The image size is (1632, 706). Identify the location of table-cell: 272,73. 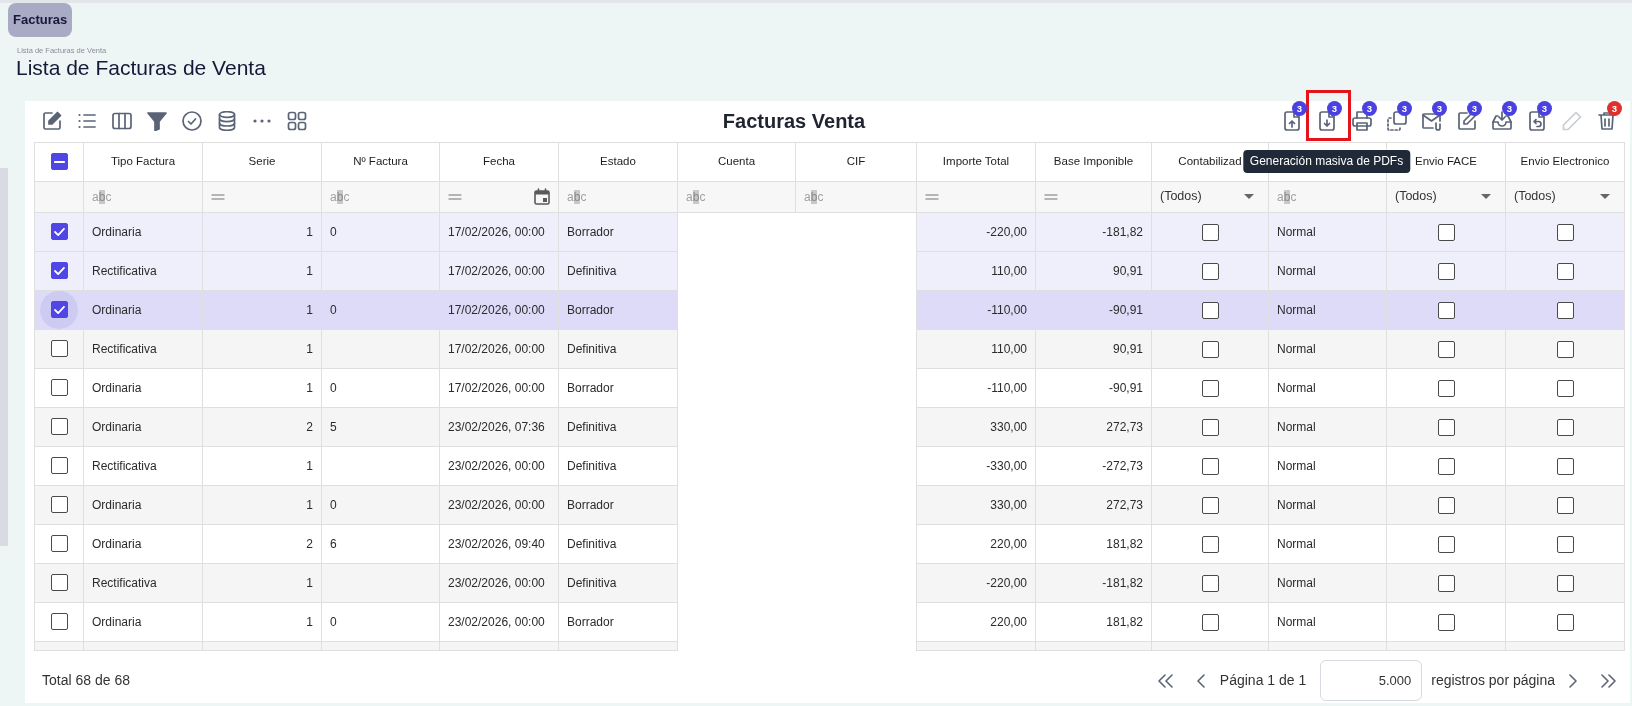
(1093, 504).